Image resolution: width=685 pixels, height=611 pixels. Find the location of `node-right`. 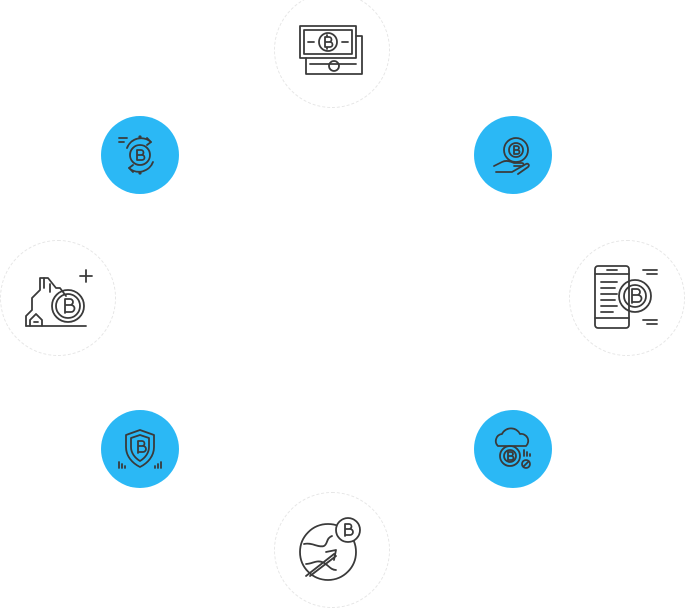

node-right is located at coordinates (627, 298).